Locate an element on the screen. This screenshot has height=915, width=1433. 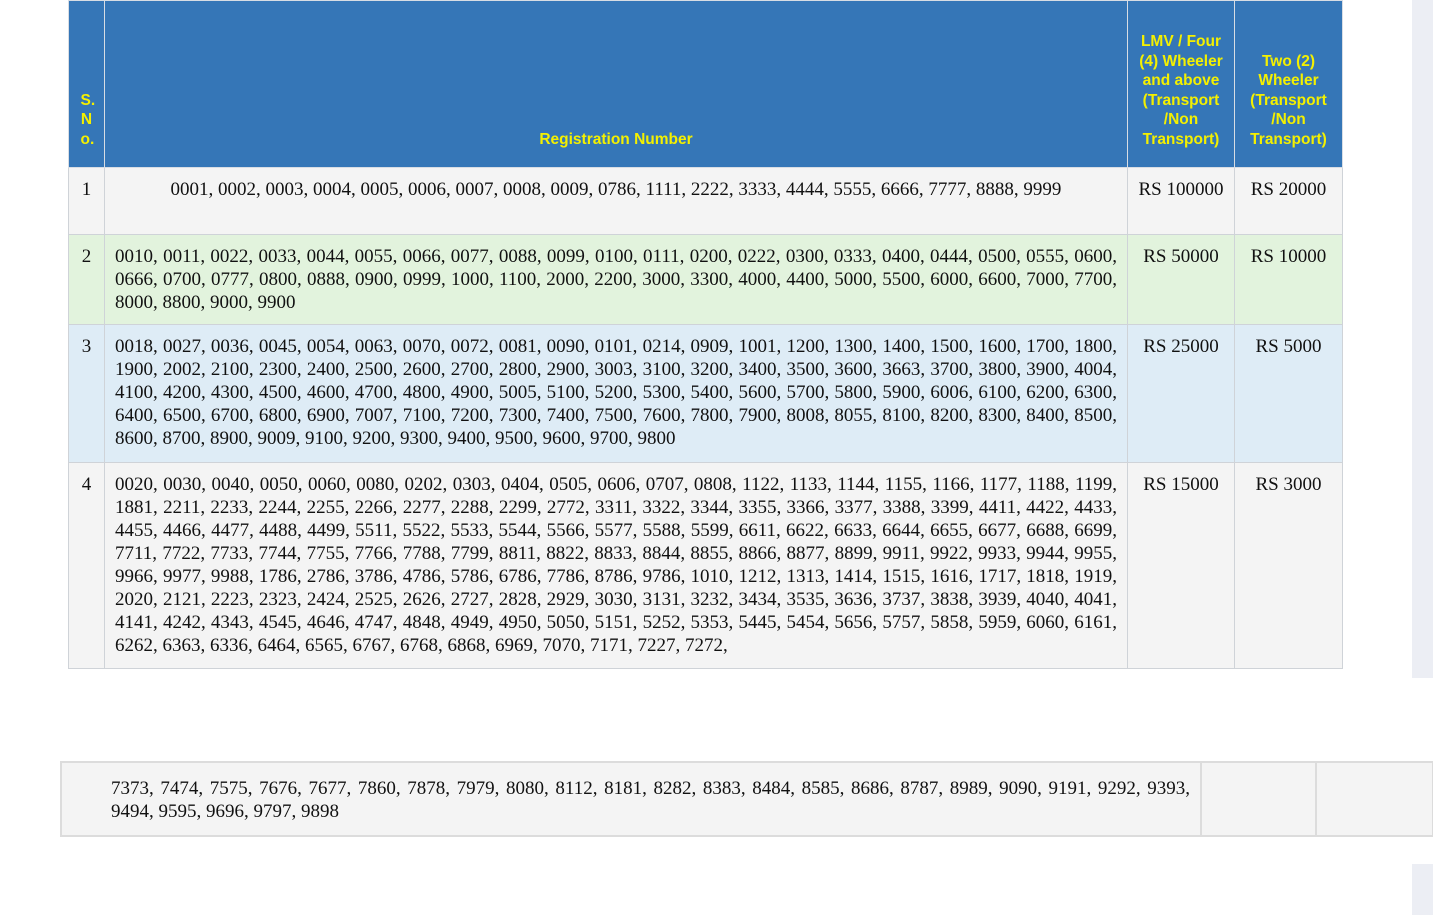
row-four-wheeler-fee: RS 50000 is located at coordinates (1181, 279).